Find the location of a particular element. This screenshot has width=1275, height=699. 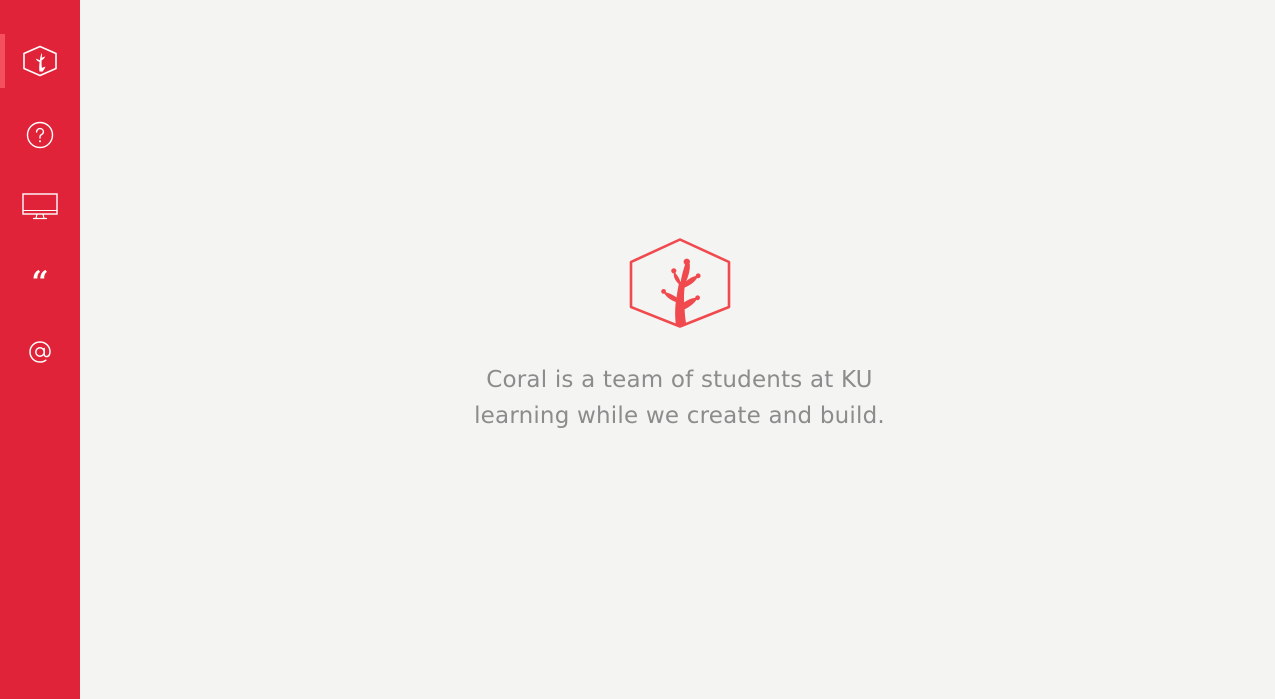

monitor-icon is located at coordinates (40, 206).